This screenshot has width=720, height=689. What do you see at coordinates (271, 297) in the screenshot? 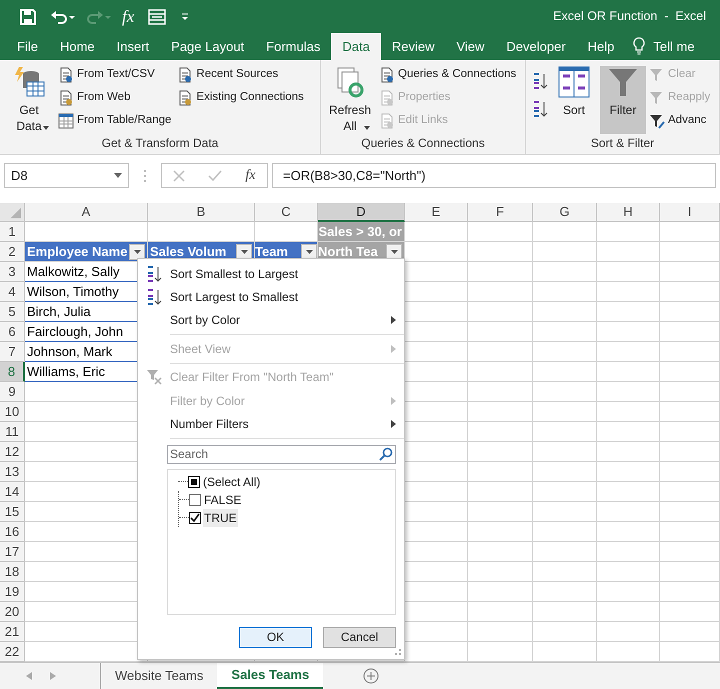
I see `menu-item: Sort Largest to Smallest` at bounding box center [271, 297].